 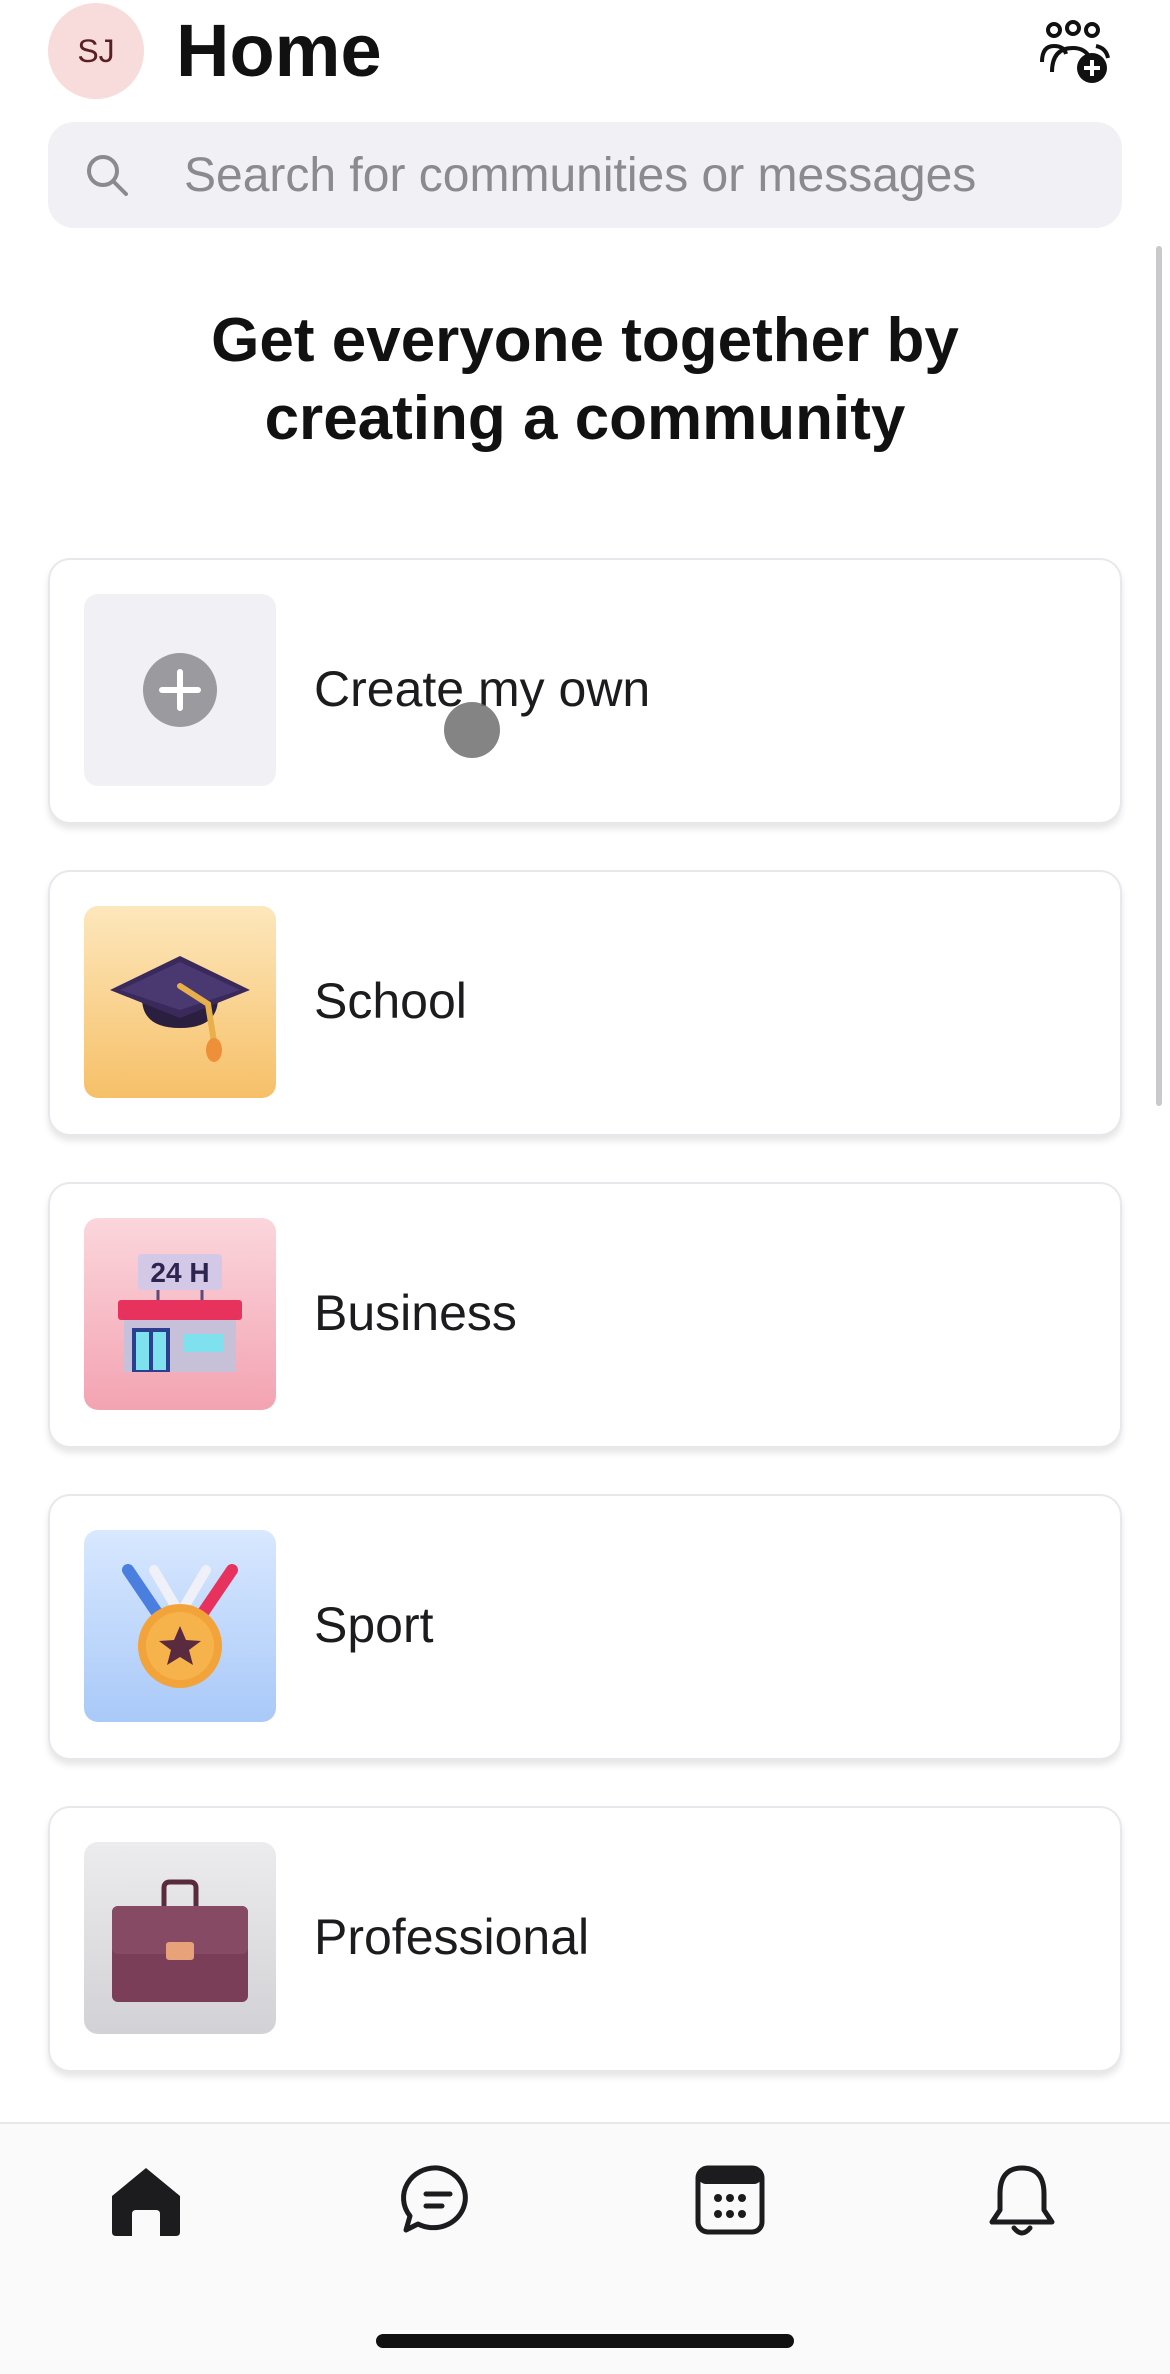 What do you see at coordinates (96, 51) in the screenshot?
I see `avatar: SJ` at bounding box center [96, 51].